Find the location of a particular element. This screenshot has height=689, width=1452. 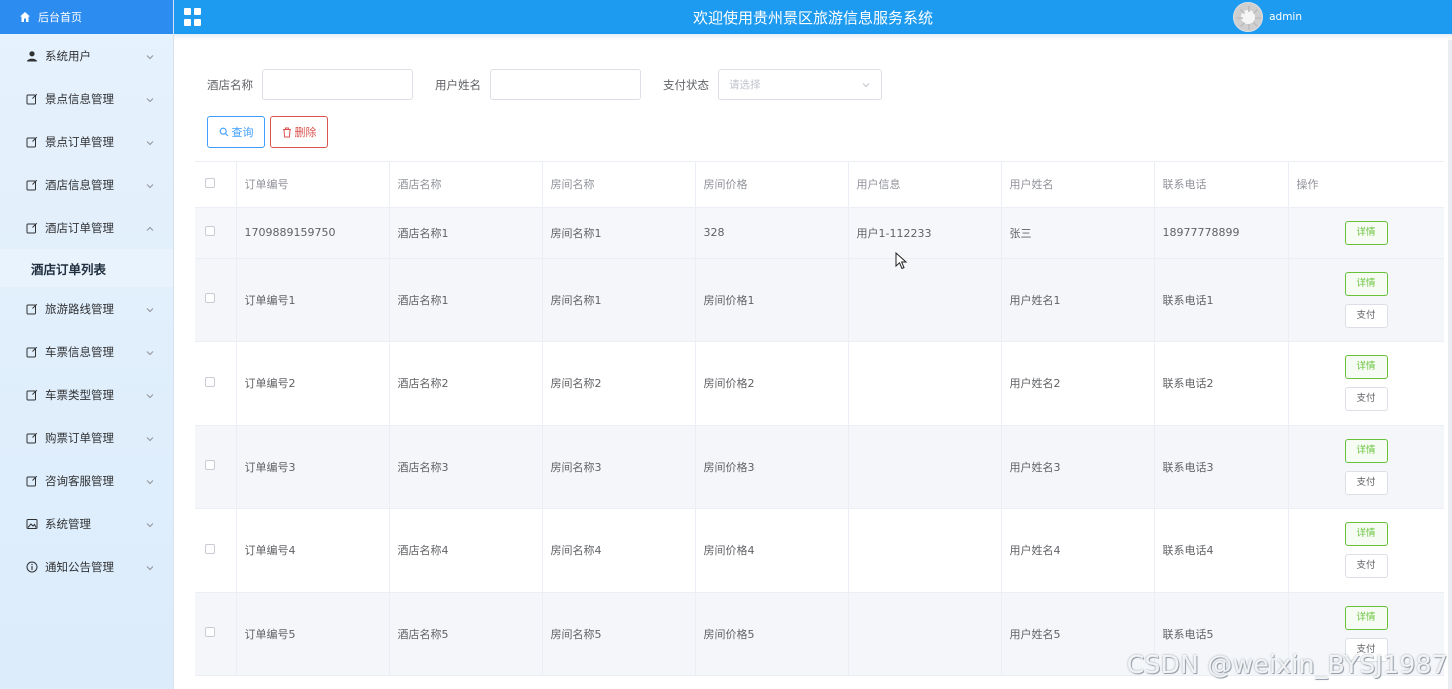

cell-operations: 详情 is located at coordinates (1366, 233).